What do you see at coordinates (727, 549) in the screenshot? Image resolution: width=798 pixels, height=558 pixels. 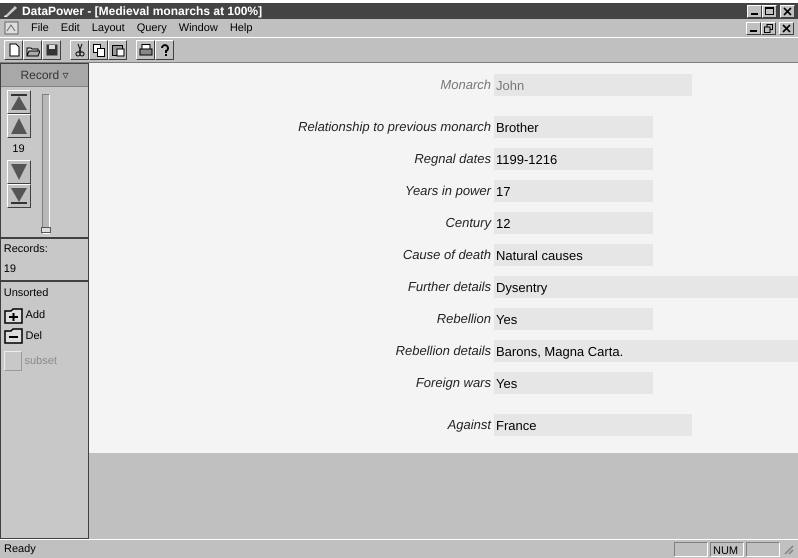 I see `status-indicator: NUM` at bounding box center [727, 549].